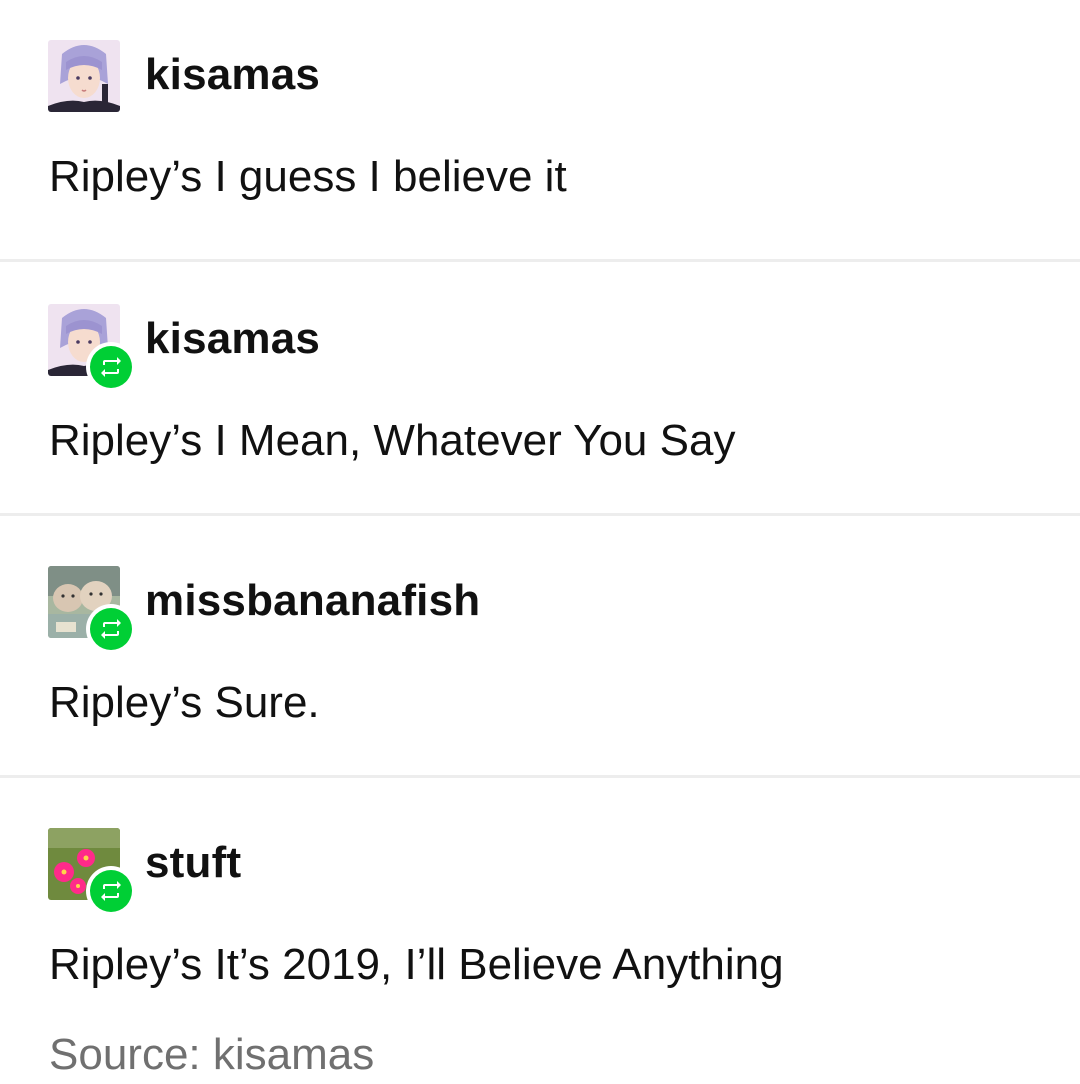 The height and width of the screenshot is (1084, 1080). What do you see at coordinates (392, 440) in the screenshot?
I see `post-text: Ripley’s I Mean, Whatever You Say` at bounding box center [392, 440].